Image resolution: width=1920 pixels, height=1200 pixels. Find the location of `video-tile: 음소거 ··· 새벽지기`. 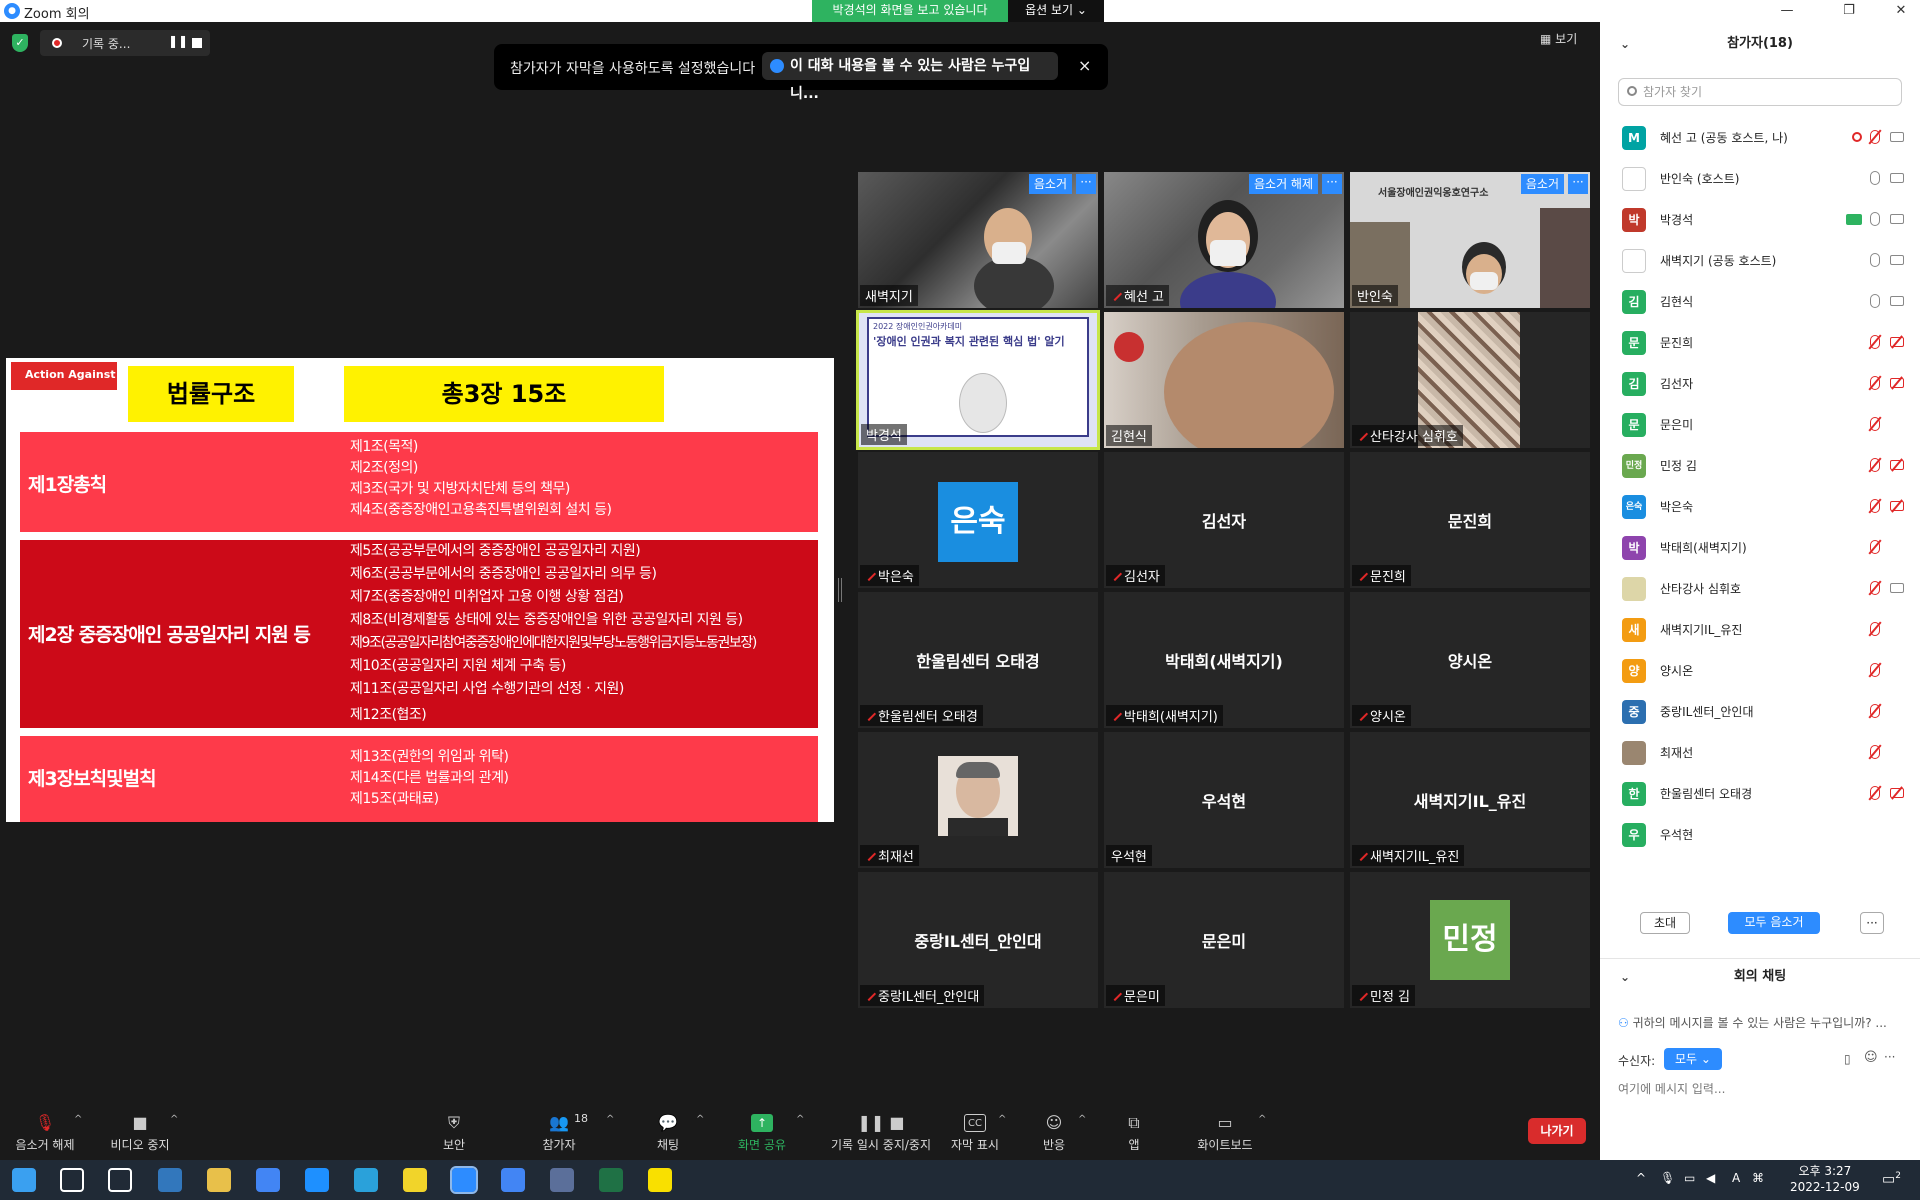

video-tile: 음소거 ··· 새벽지기 is located at coordinates (978, 240).